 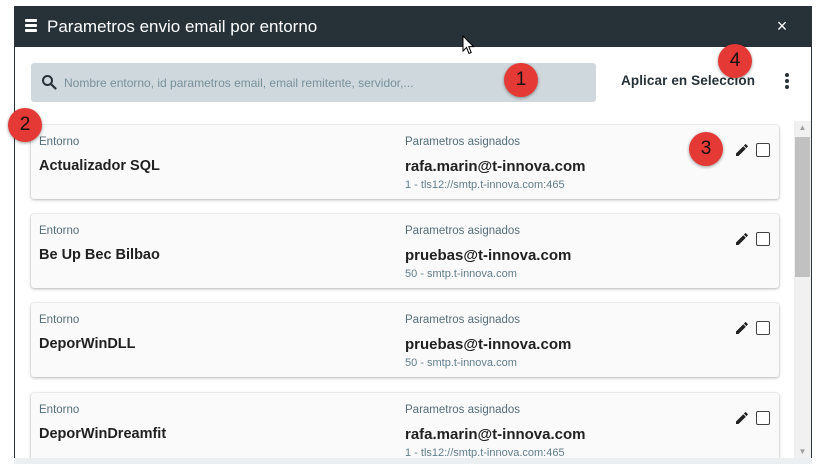 What do you see at coordinates (99, 166) in the screenshot?
I see `env-name: Actualizador SQL` at bounding box center [99, 166].